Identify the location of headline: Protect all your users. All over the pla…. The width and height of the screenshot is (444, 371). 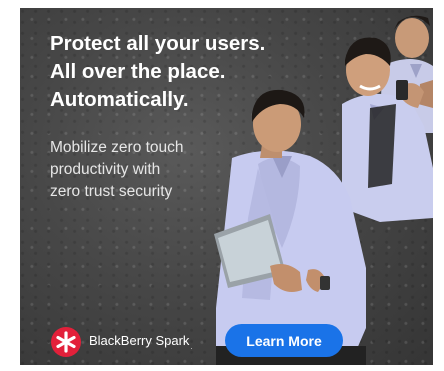
(157, 72).